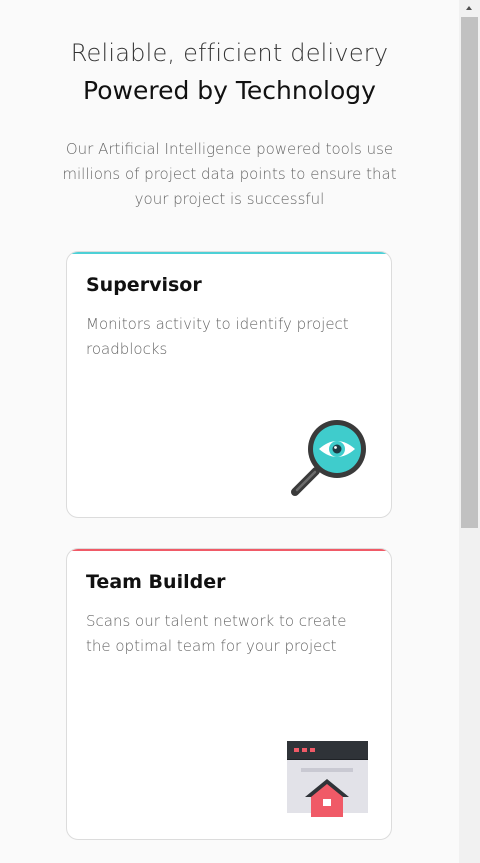  What do you see at coordinates (144, 285) in the screenshot?
I see `card-title: Supervisor` at bounding box center [144, 285].